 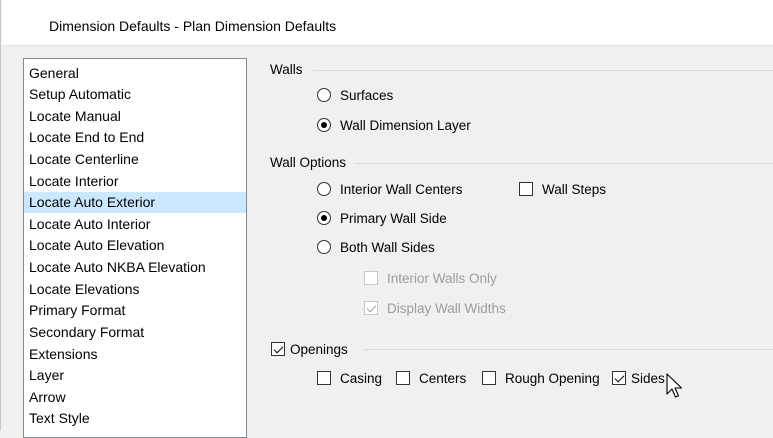 I want to click on casing-checkbox: Casing, so click(x=349, y=378).